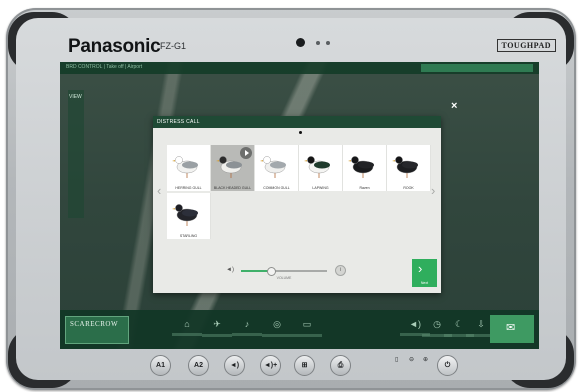 The image size is (582, 392). I want to click on bird-card: ROOK, so click(409, 168).